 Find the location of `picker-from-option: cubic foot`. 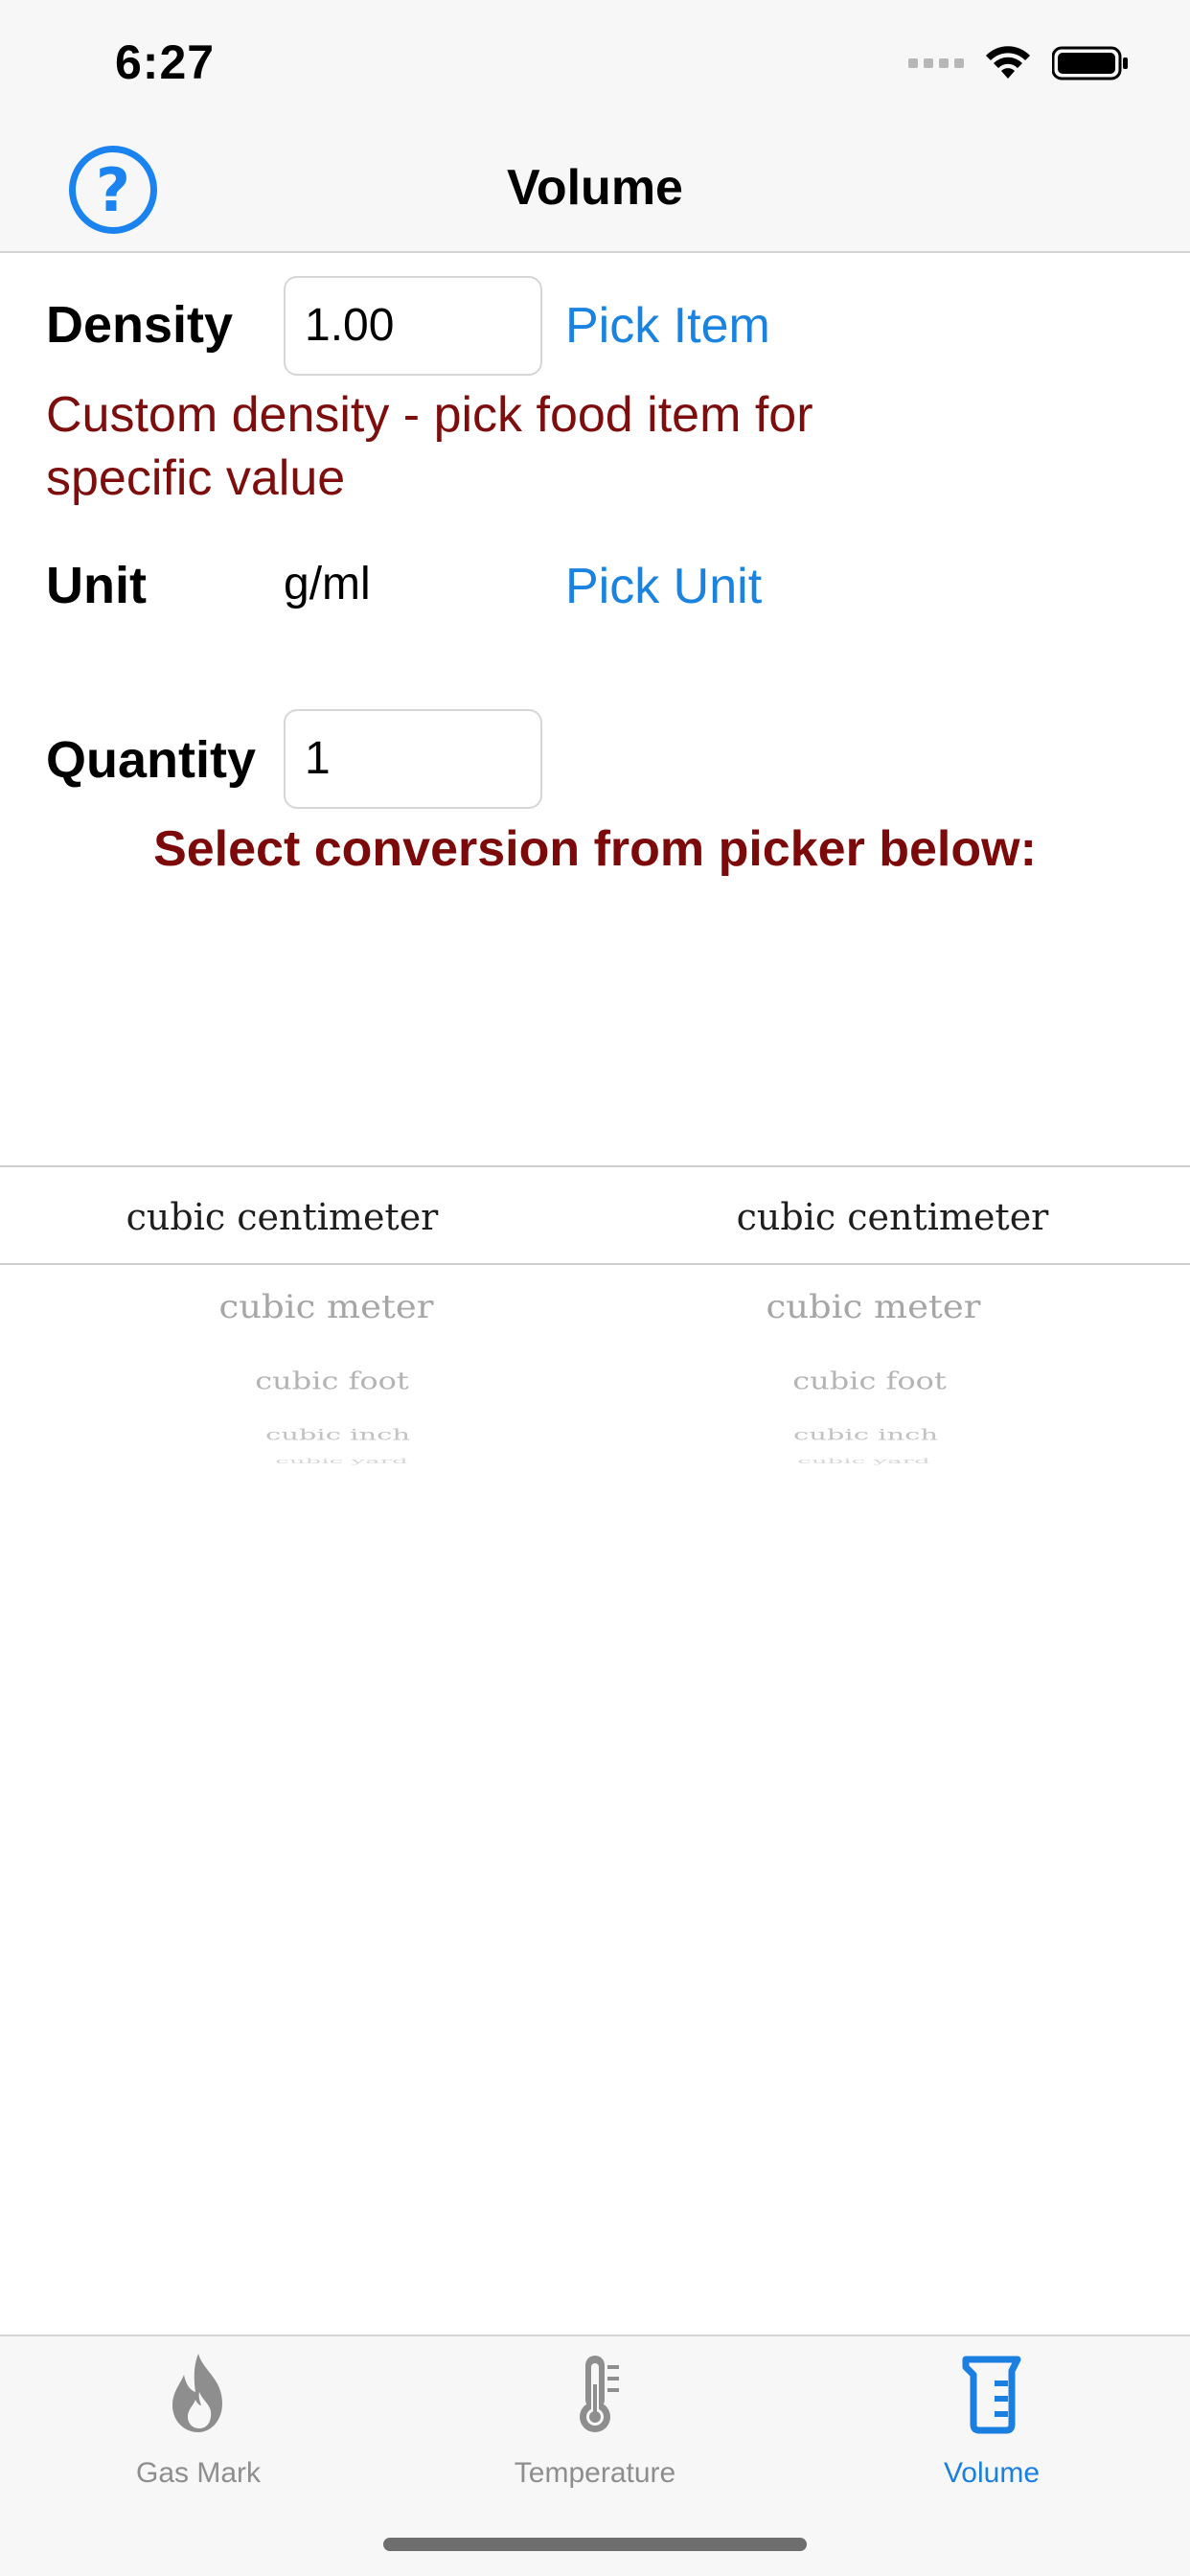

picker-from-option: cubic foot is located at coordinates (332, 1381).